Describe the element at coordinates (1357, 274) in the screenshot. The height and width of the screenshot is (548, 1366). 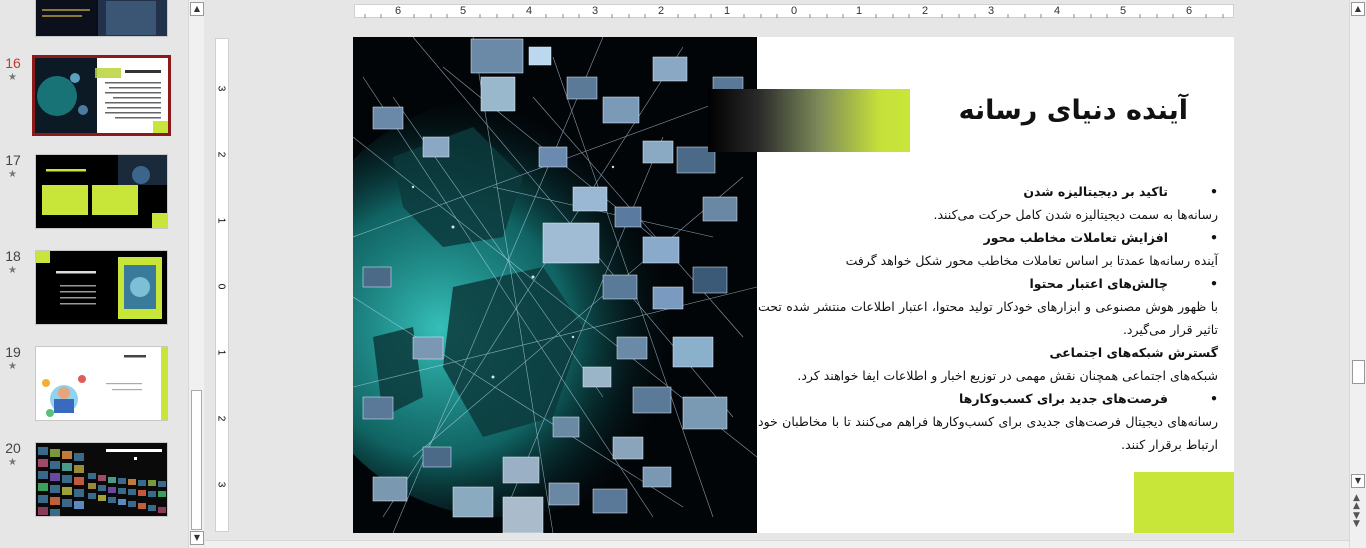
I see `slide-scrollbar: ▲ ▼ ▲ ▲ ▼ ▼` at that location.